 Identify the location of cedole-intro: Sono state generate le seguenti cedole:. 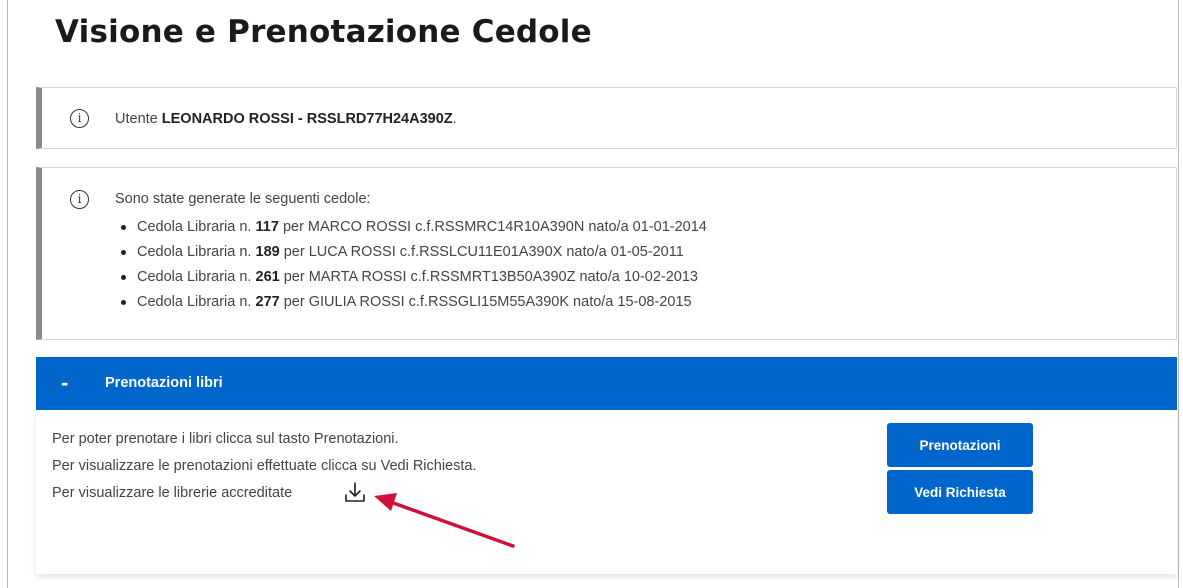
(243, 199).